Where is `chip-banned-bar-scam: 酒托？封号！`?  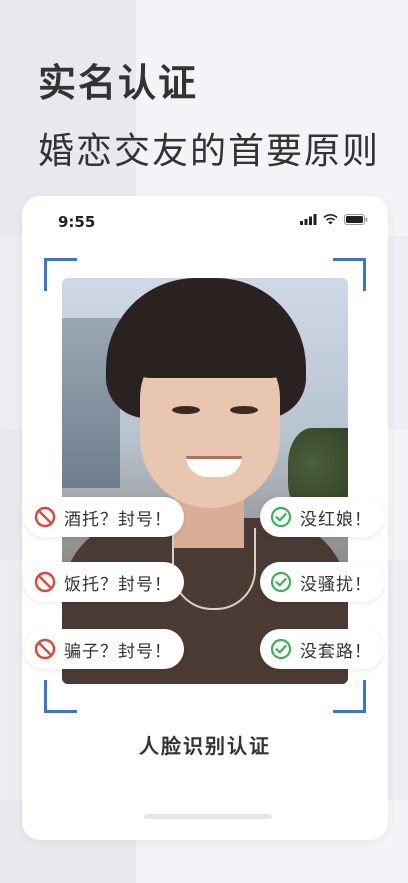
chip-banned-bar-scam: 酒托？封号！ is located at coordinates (104, 517).